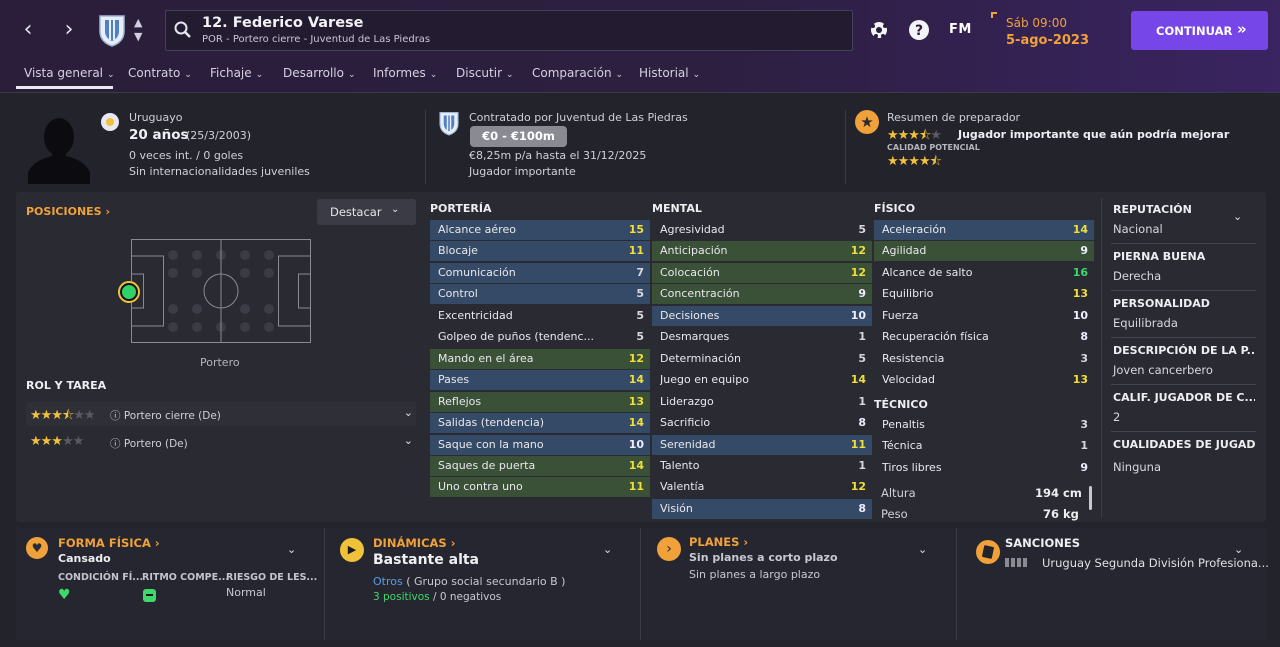  I want to click on attribute-row-mental: Desmarques 1, so click(762, 337).